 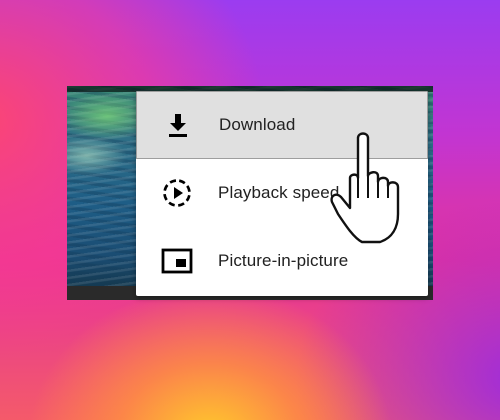 I want to click on playback-speed-icon, so click(x=177, y=193).